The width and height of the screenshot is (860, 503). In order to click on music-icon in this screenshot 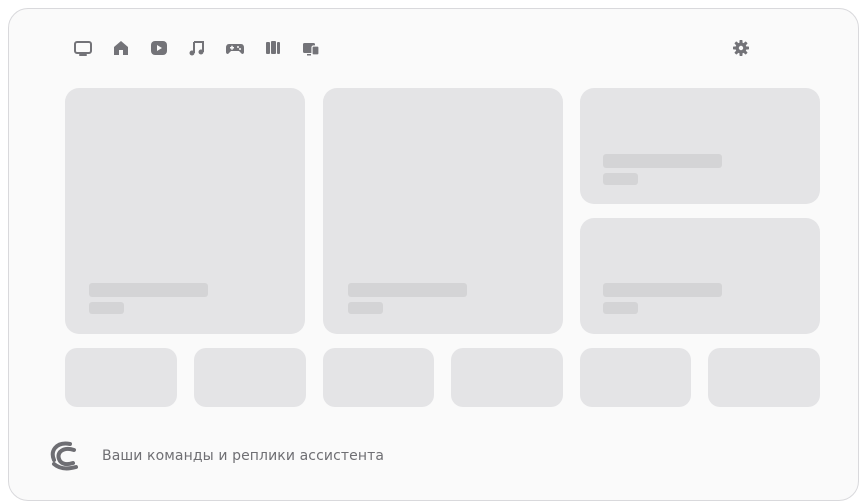, I will do `click(197, 48)`.